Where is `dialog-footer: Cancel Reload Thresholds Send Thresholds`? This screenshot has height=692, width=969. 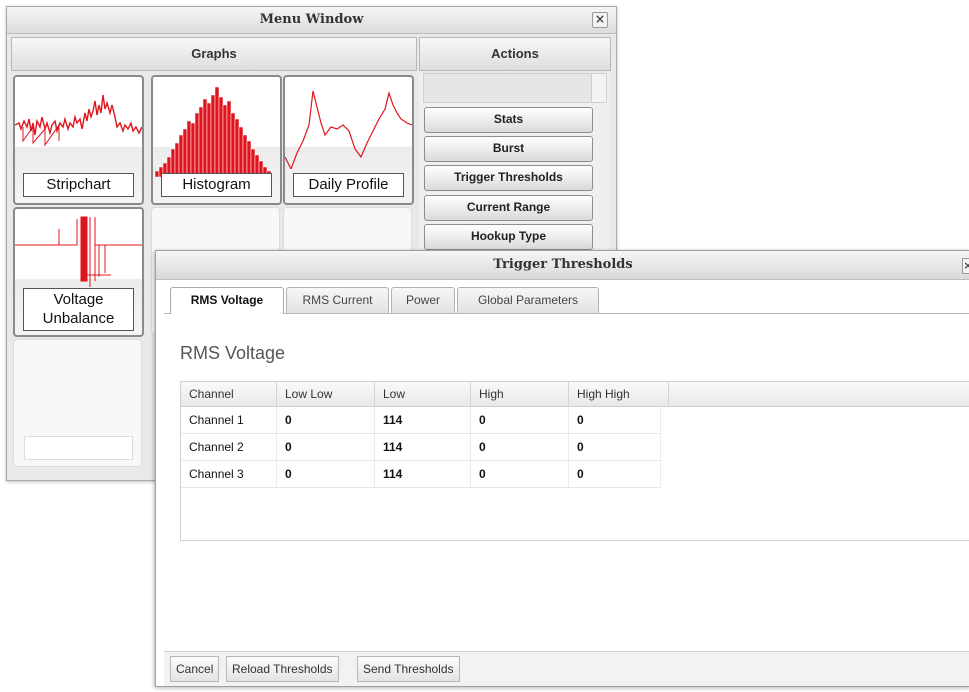
dialog-footer: Cancel Reload Thresholds Send Thresholds is located at coordinates (566, 668).